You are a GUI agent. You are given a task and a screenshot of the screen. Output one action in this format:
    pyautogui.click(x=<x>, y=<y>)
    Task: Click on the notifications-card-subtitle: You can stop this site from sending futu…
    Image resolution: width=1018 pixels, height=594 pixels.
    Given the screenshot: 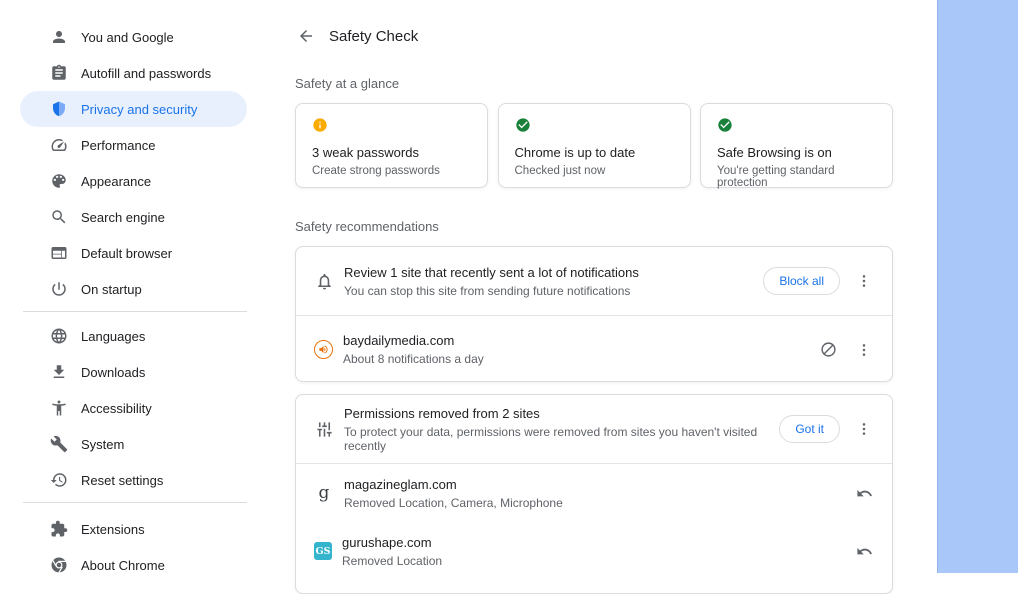 What is the action you would take?
    pyautogui.click(x=487, y=290)
    